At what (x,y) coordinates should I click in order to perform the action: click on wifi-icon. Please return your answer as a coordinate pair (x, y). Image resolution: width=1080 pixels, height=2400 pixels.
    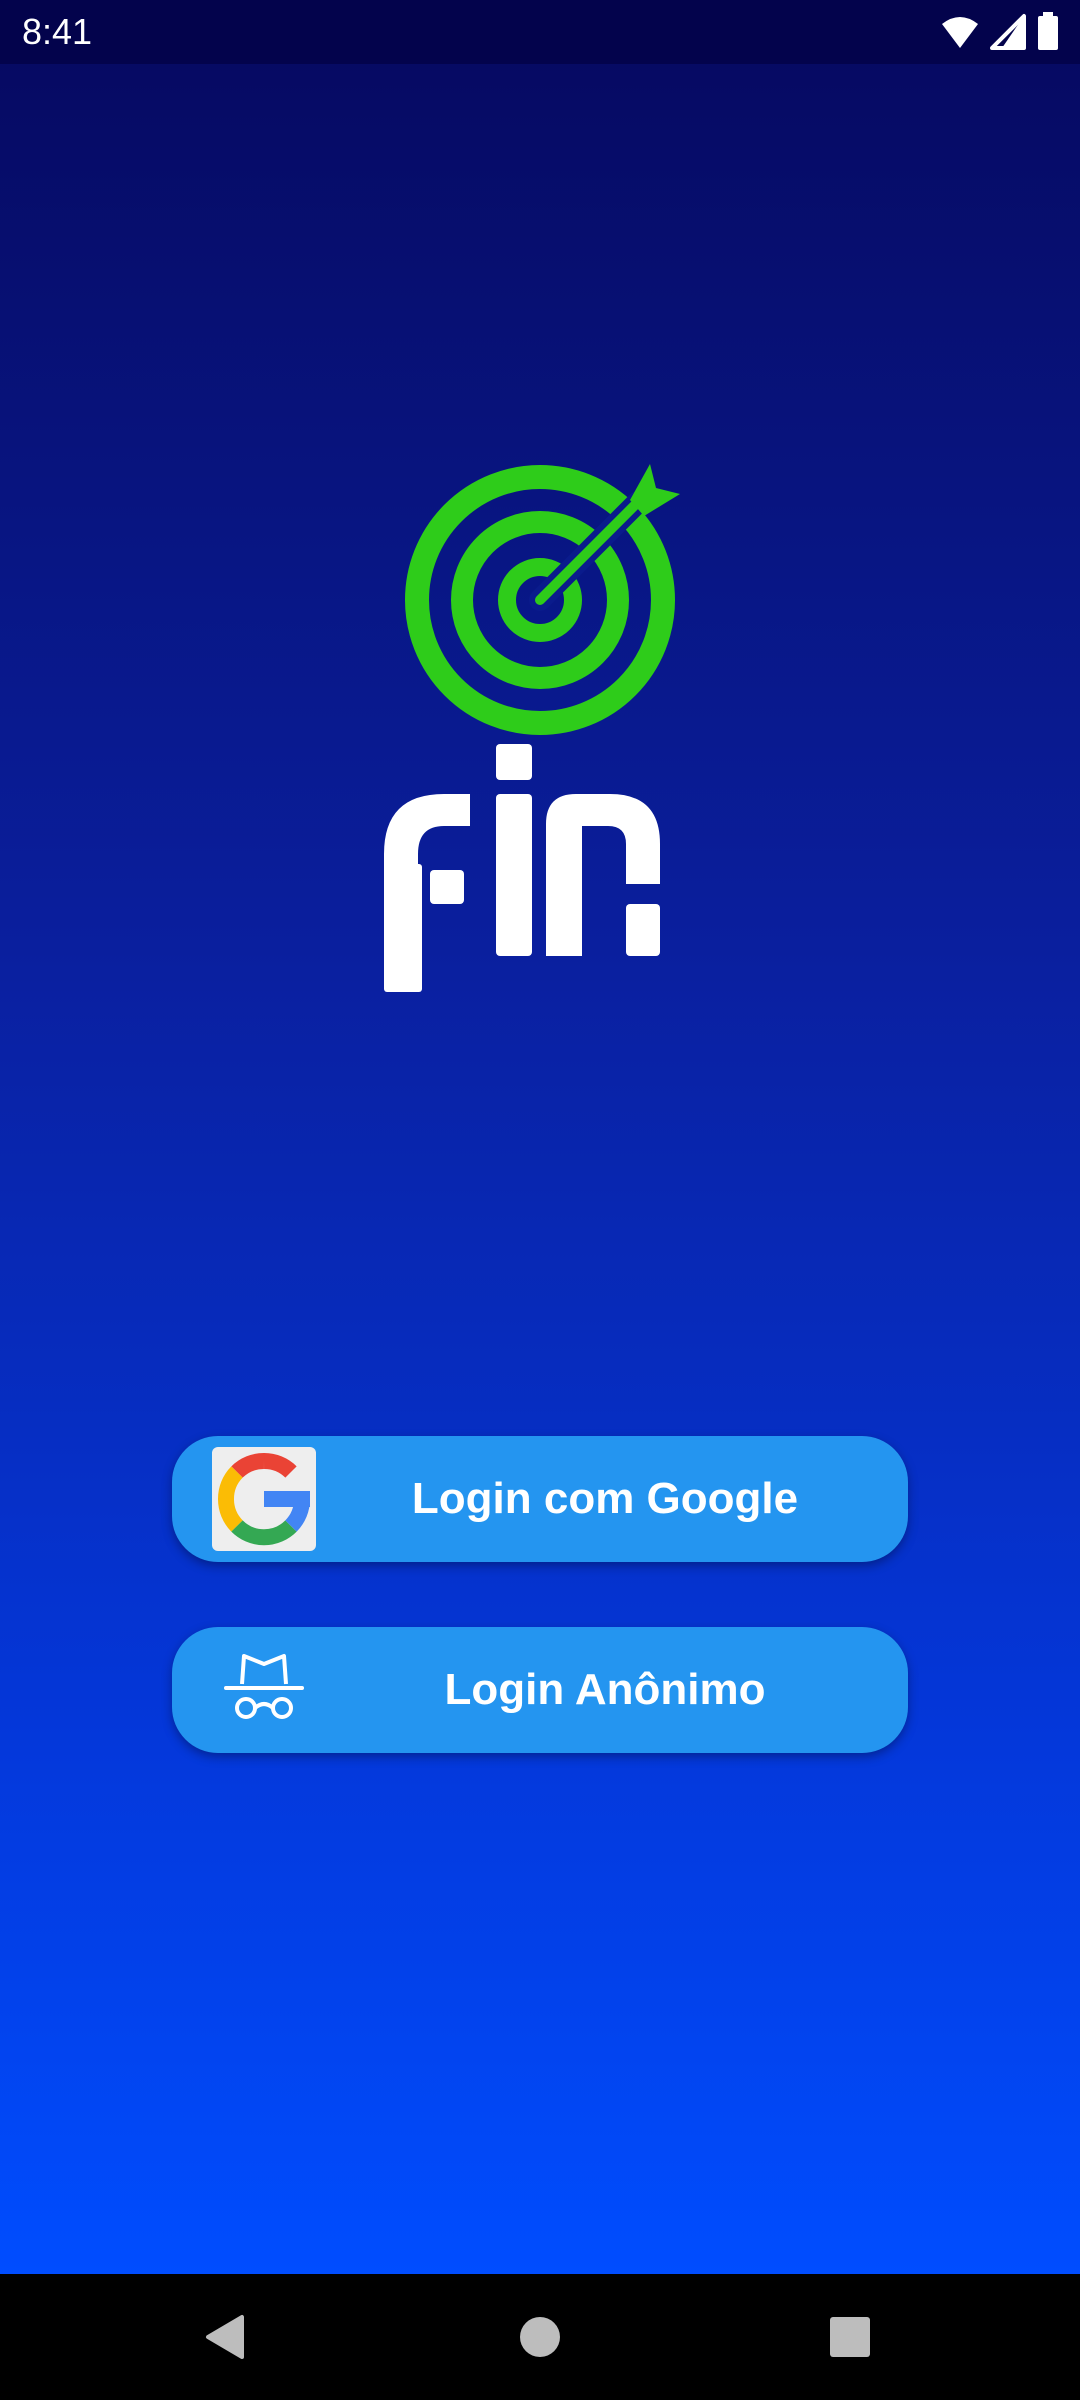
    Looking at the image, I should click on (960, 32).